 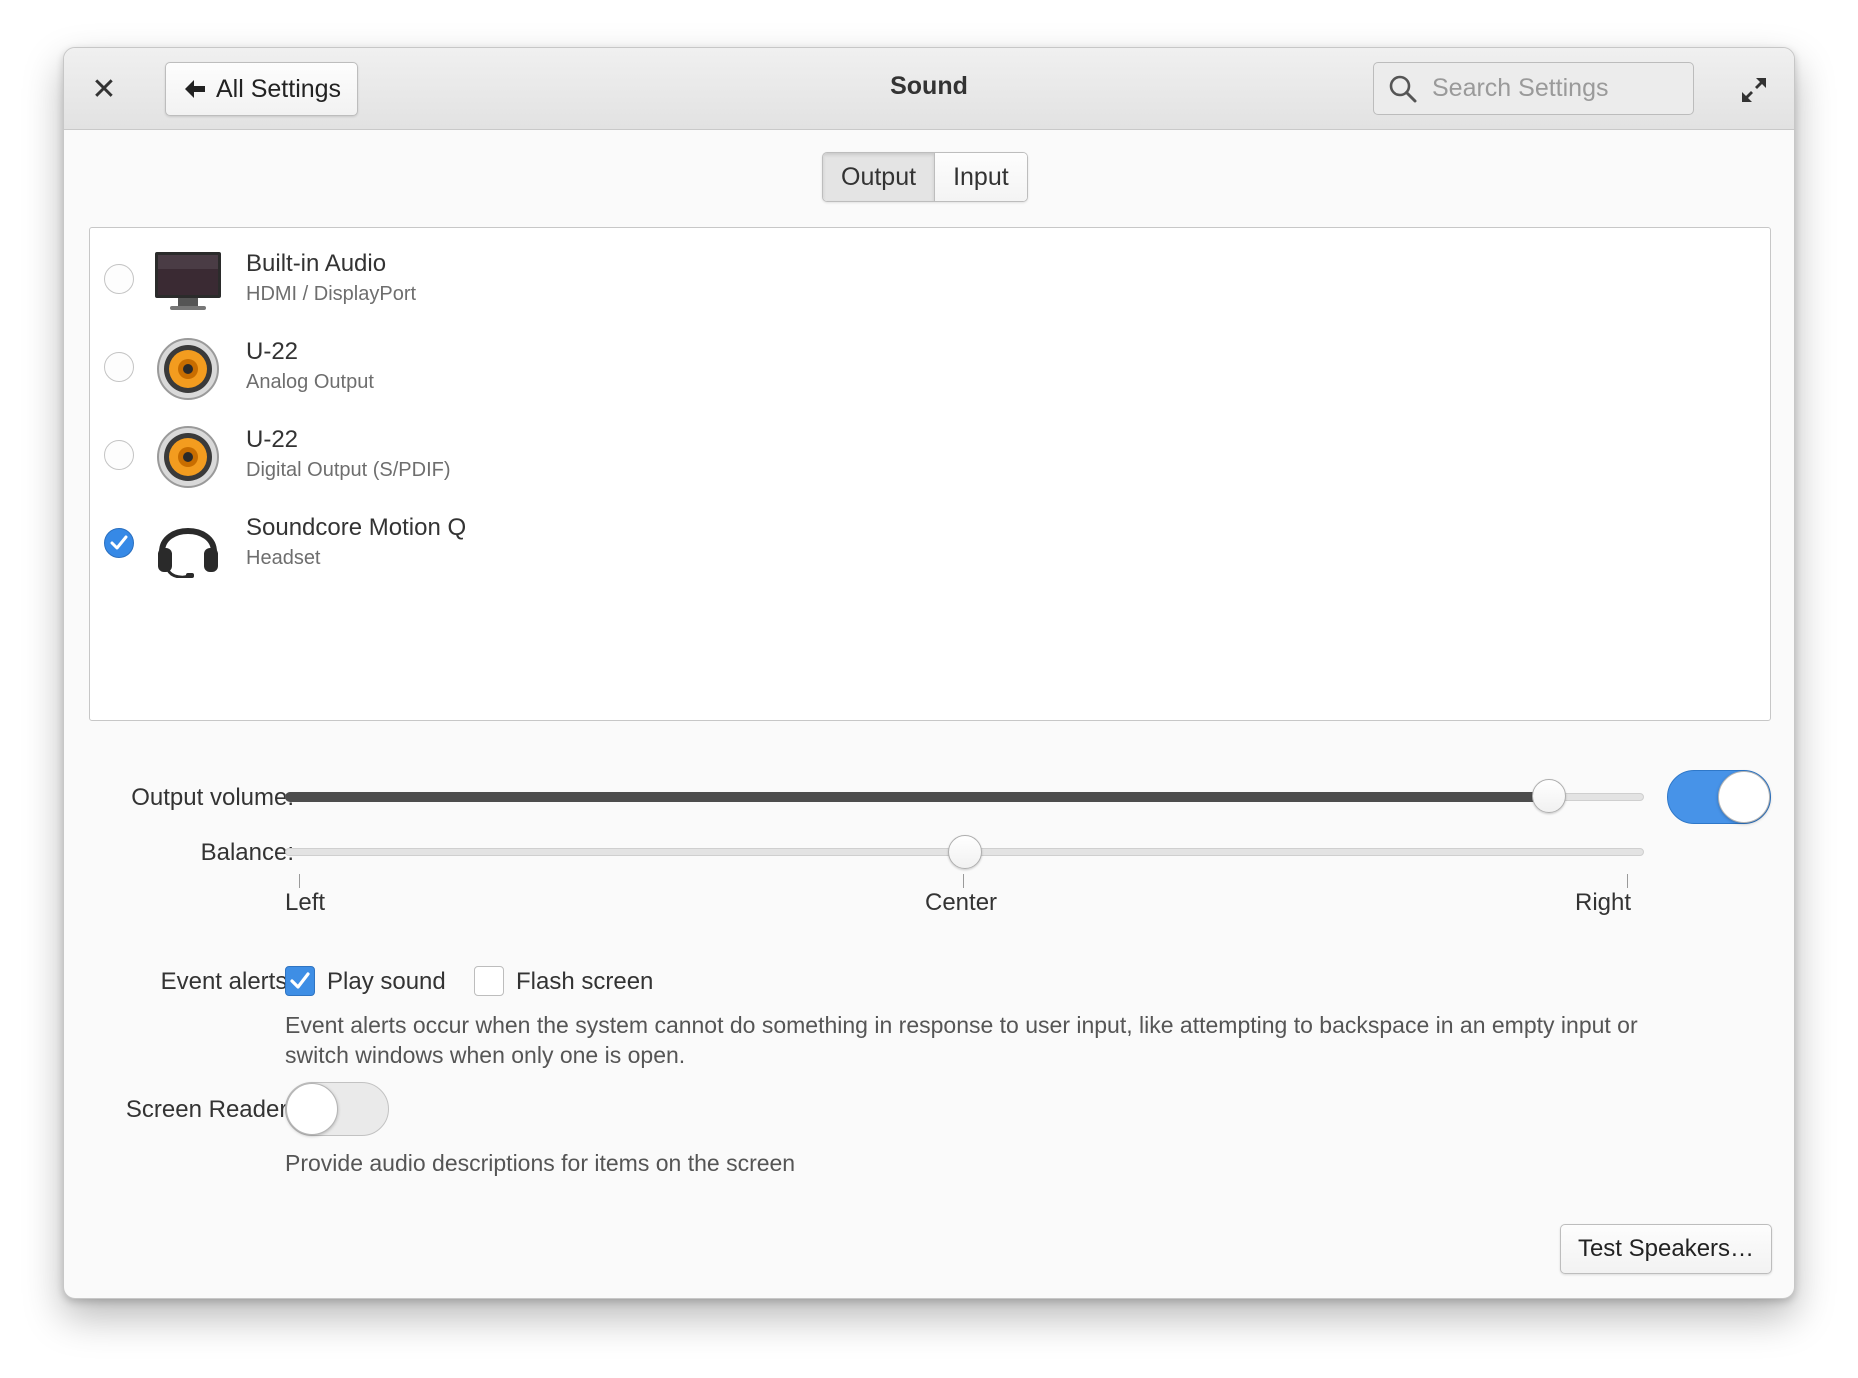 I want to click on device-row-u22-analog: U-22 Analog Output, so click(x=930, y=366).